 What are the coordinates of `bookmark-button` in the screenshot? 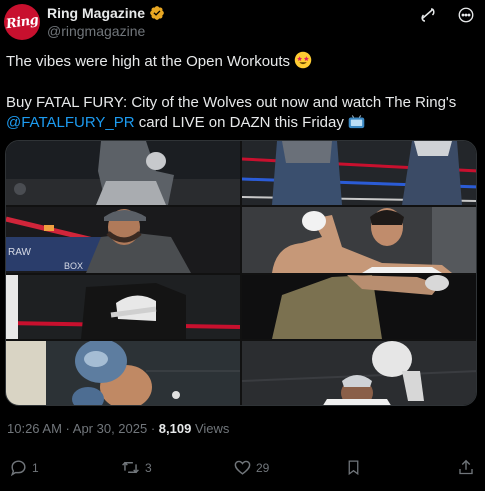 It's located at (353, 467).